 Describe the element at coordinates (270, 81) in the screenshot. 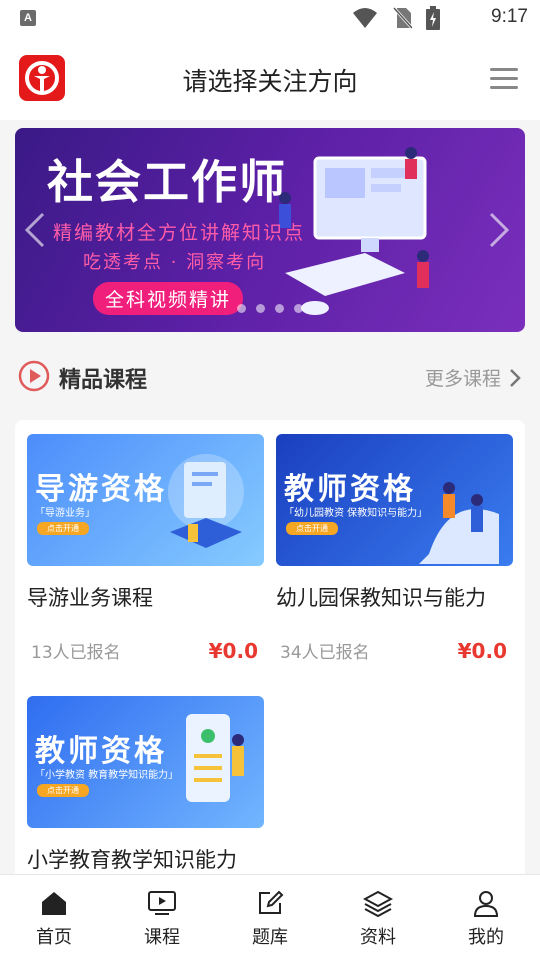

I see `page-title: 请选择关注方向` at that location.